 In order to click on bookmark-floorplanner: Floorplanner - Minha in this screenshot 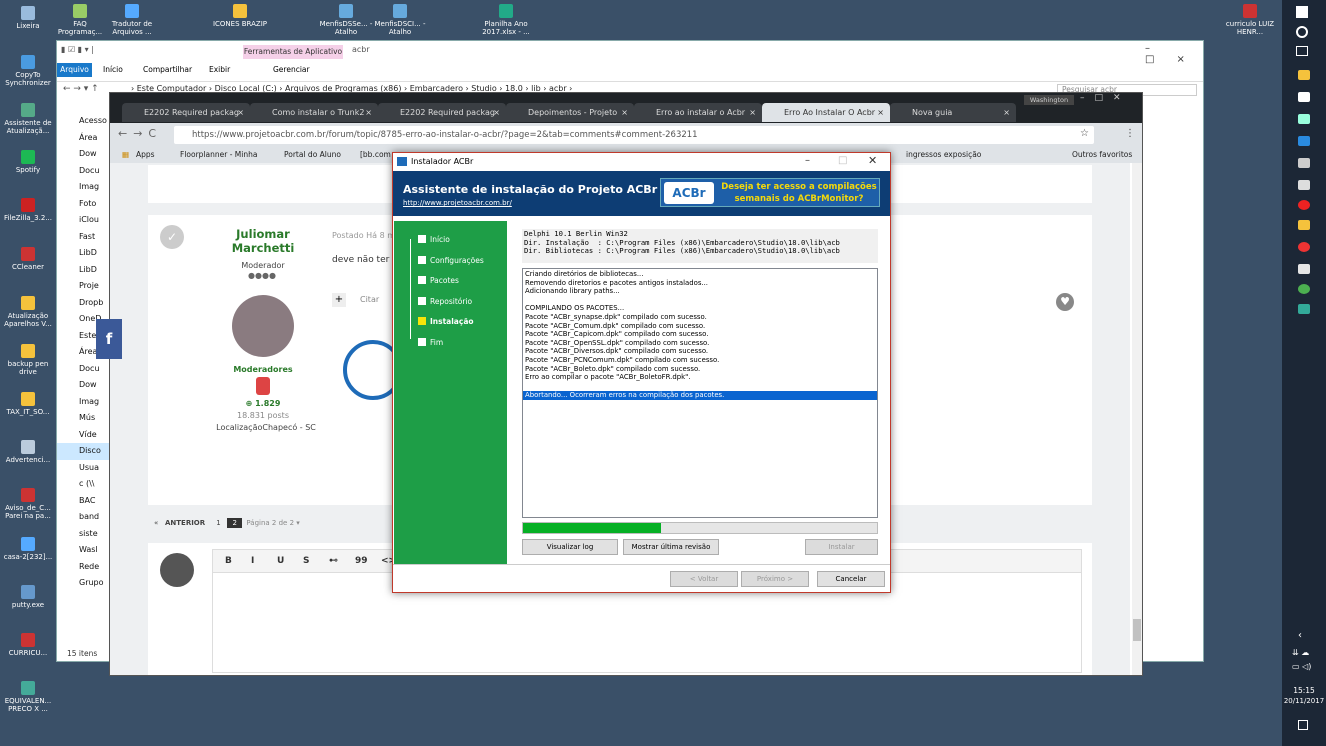, I will do `click(218, 155)`.